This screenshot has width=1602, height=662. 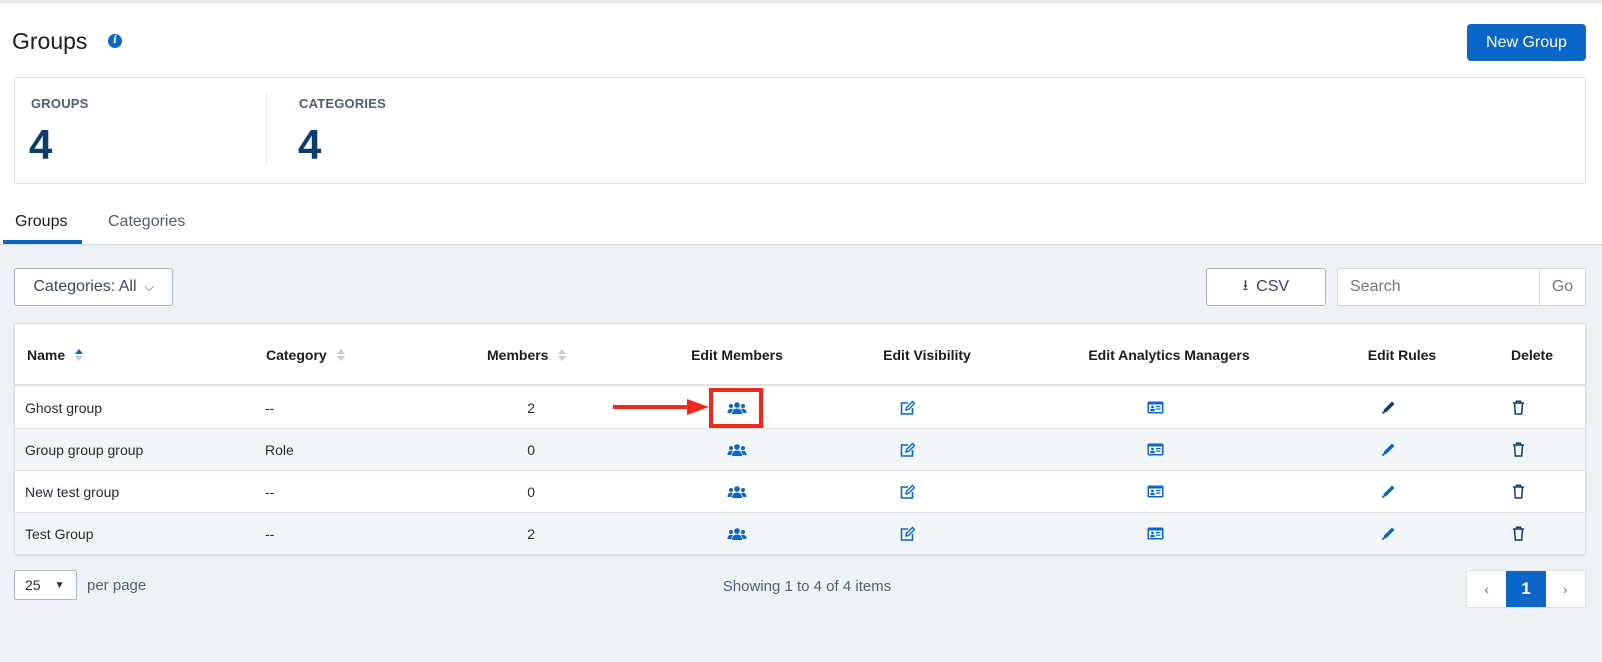 I want to click on info-icon: i, so click(x=115, y=41).